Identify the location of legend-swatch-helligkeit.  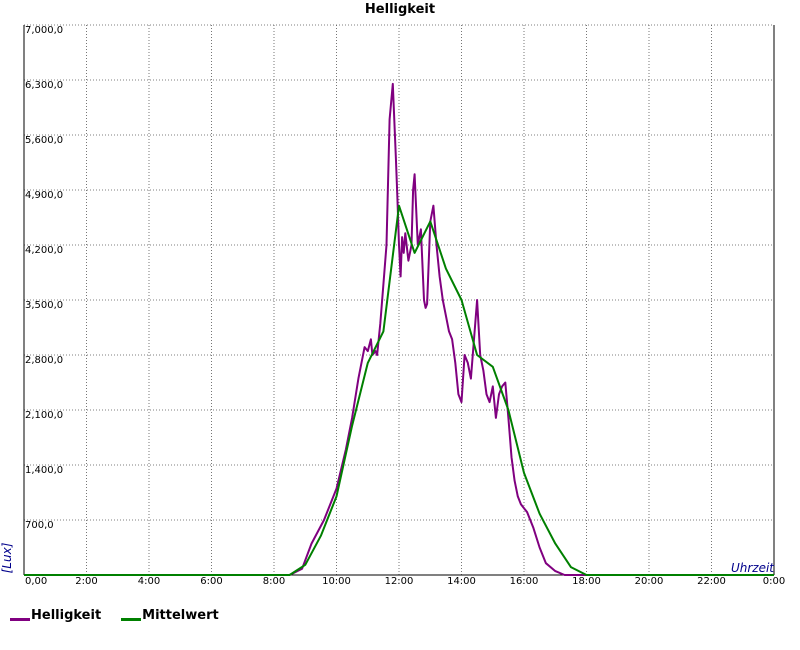
(20, 619).